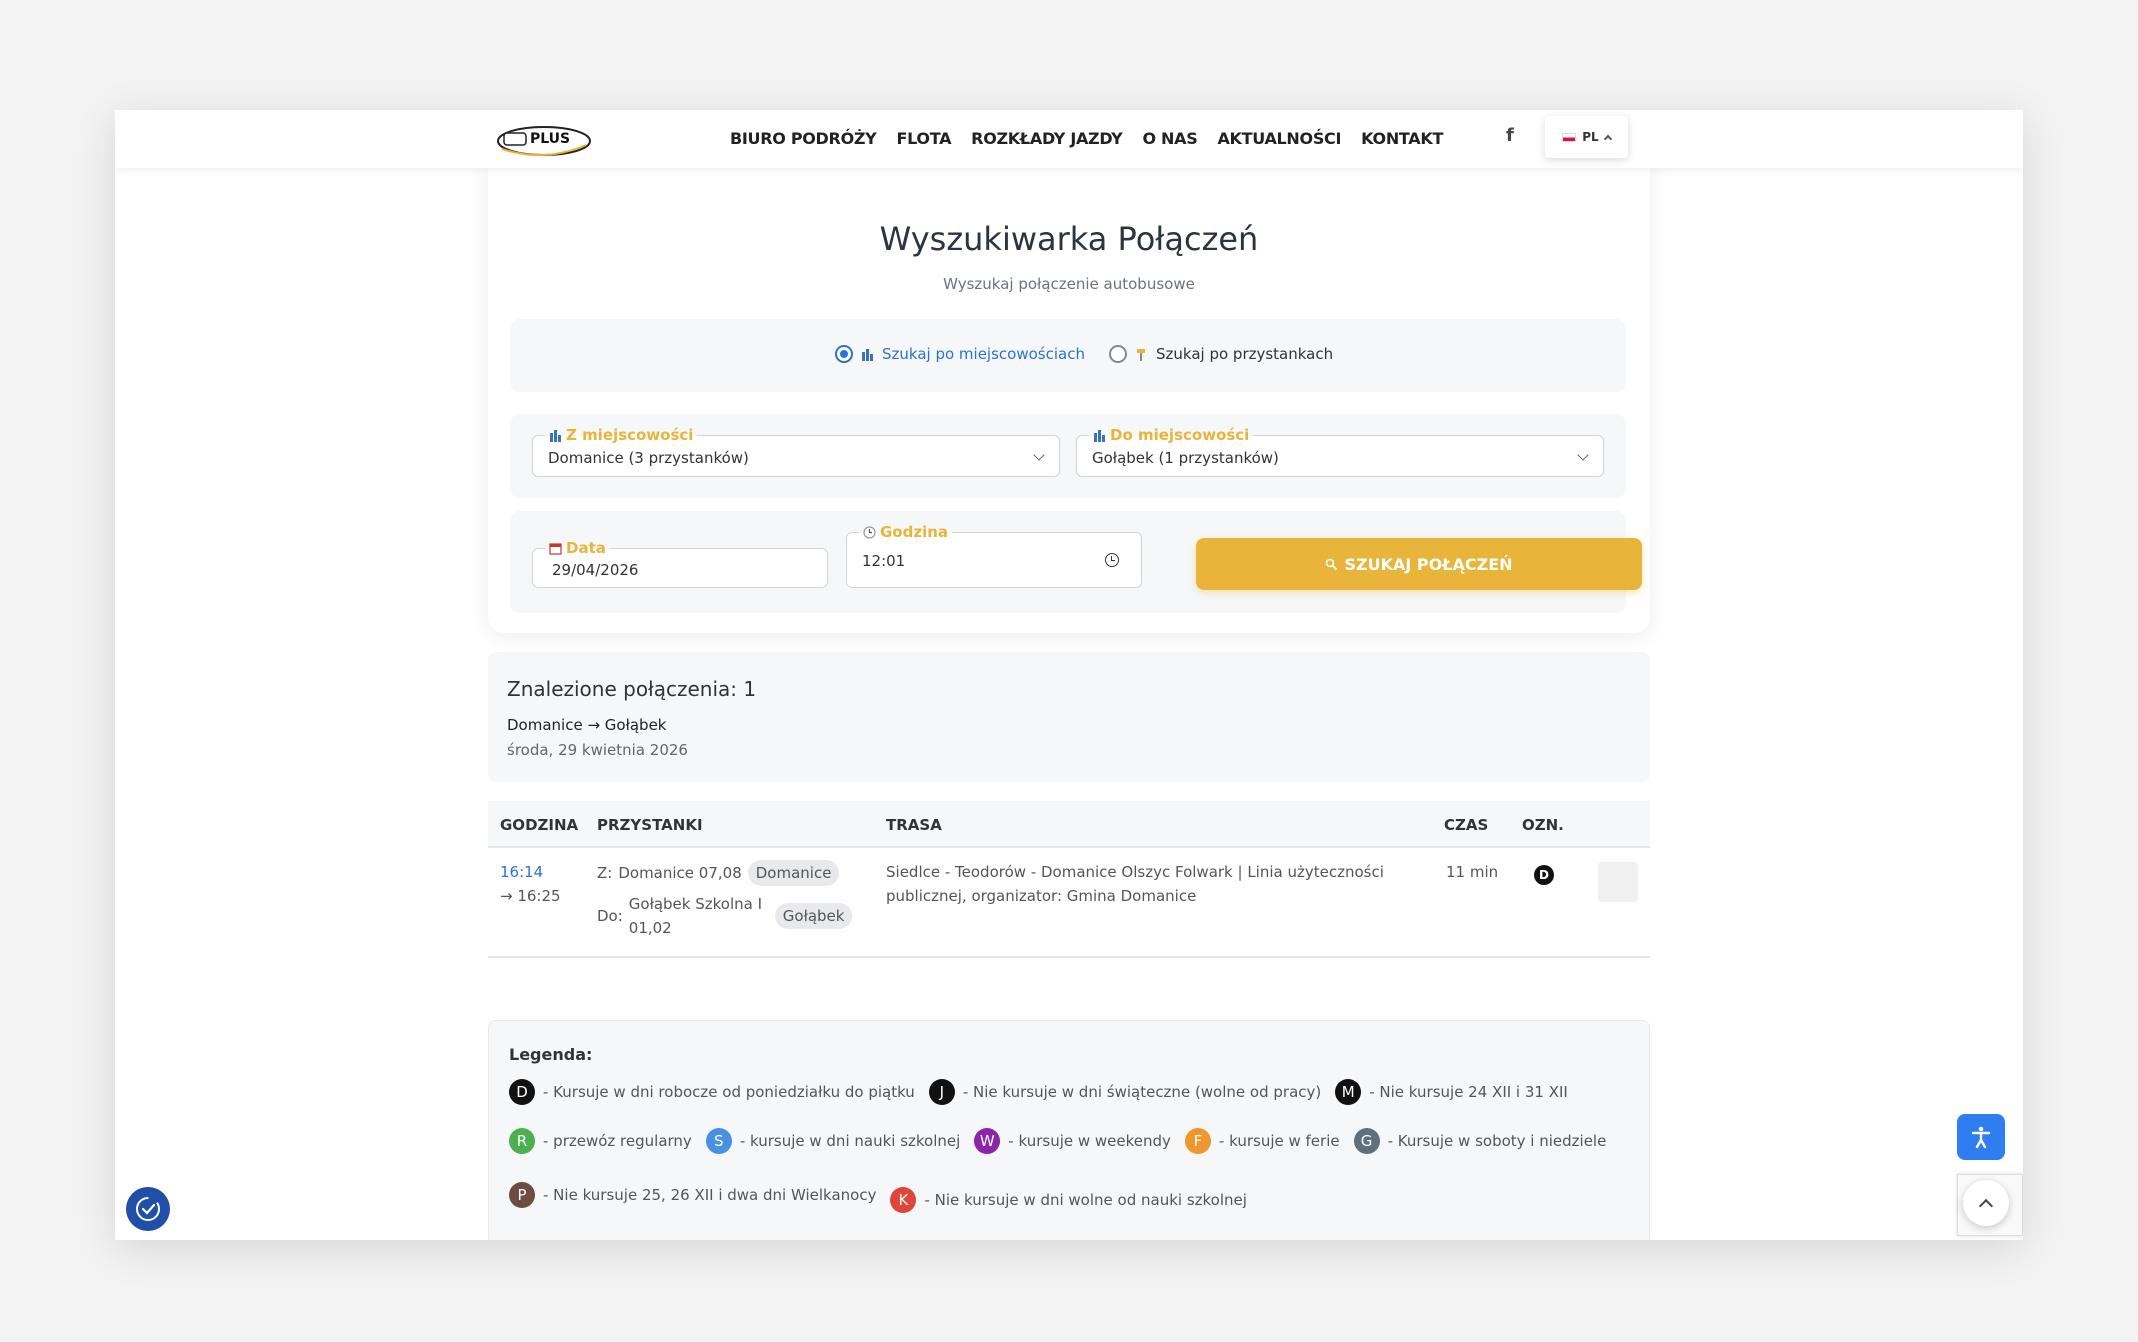 This screenshot has height=1342, width=2138. I want to click on legend-item: S - kursuje w dni nauki szkolnej, so click(832, 1141).